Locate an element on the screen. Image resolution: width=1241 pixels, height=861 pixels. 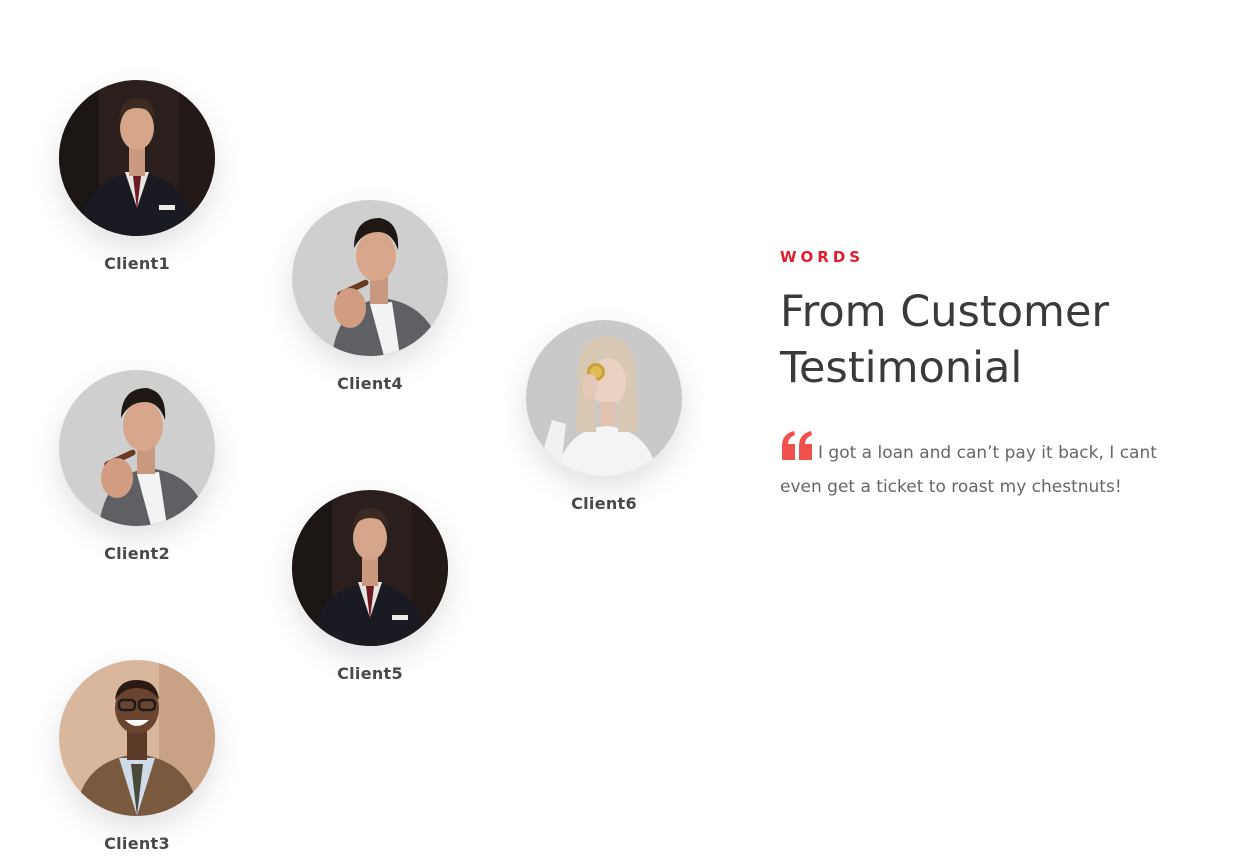
client-card-4: Client4 is located at coordinates (370, 296).